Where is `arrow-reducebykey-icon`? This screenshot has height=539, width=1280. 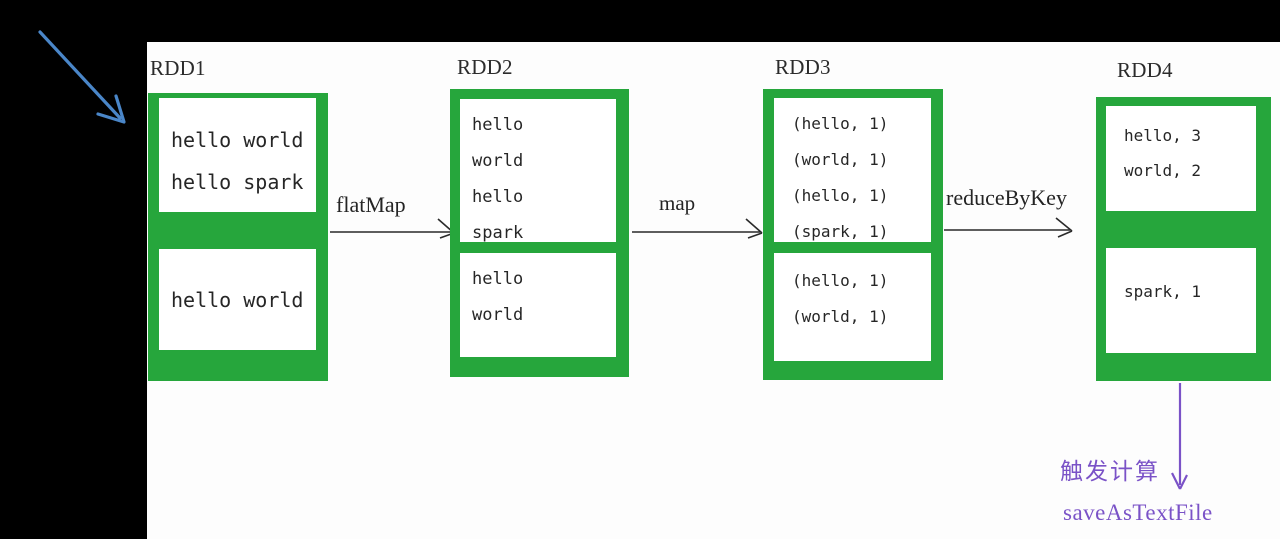
arrow-reducebykey-icon is located at coordinates (1008, 227).